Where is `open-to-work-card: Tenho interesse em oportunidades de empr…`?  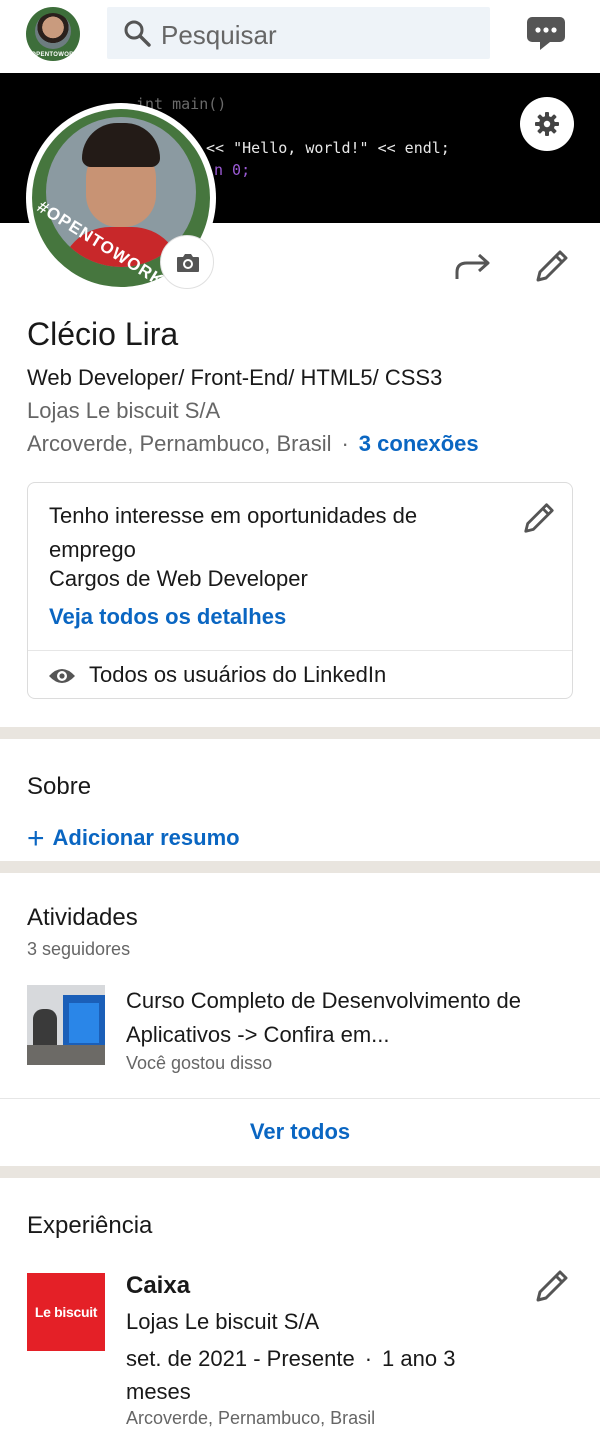 open-to-work-card: Tenho interesse em oportunidades de empr… is located at coordinates (300, 590).